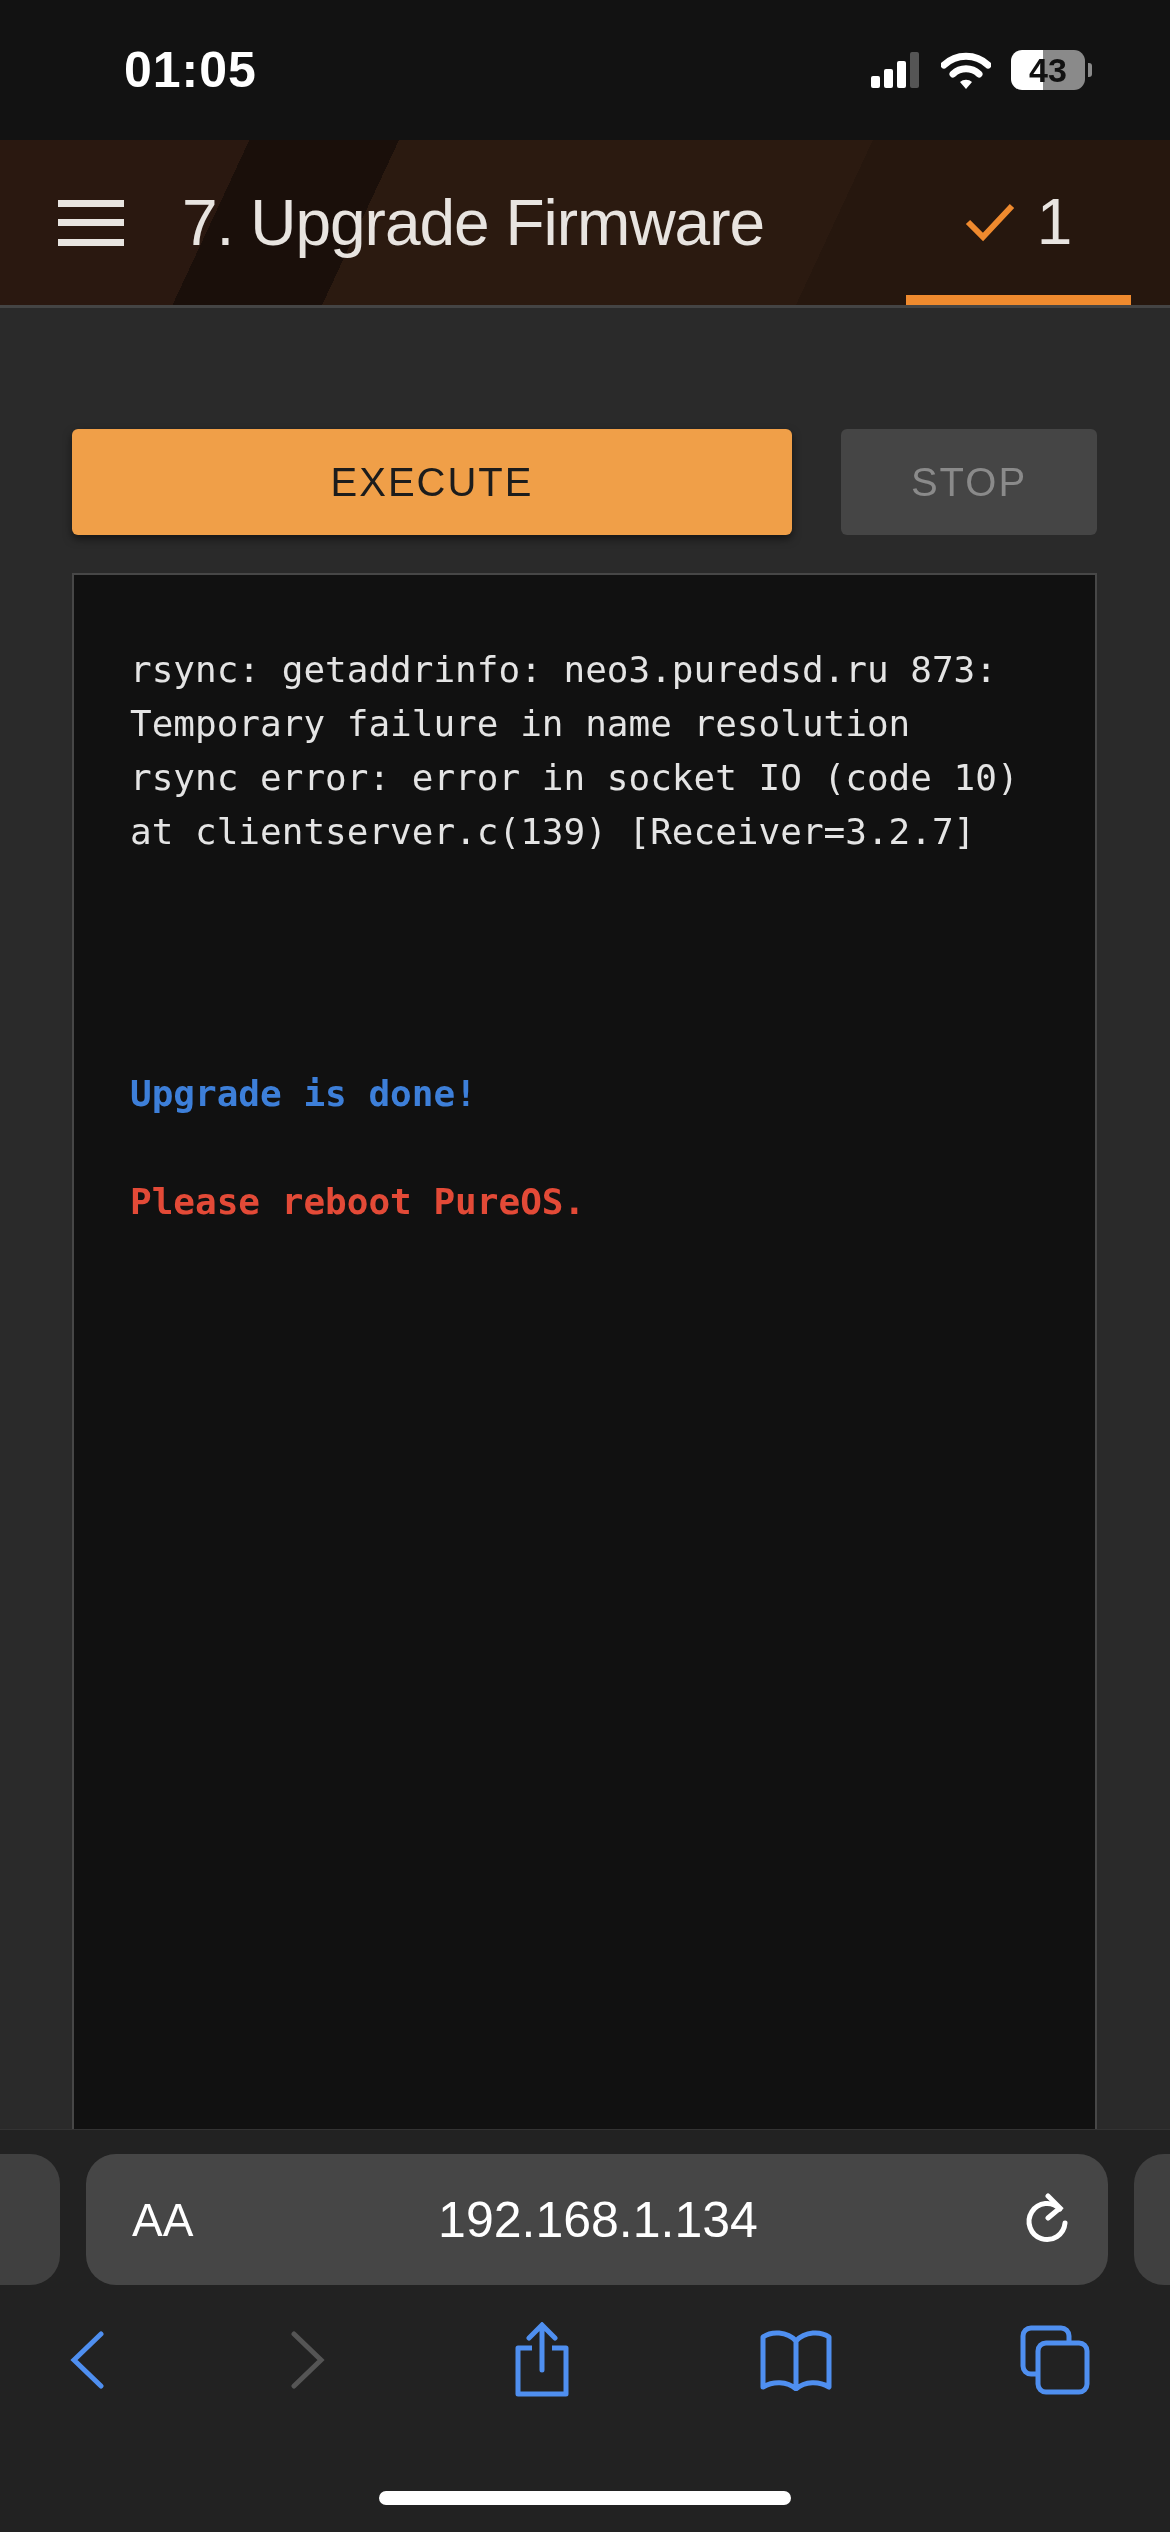  What do you see at coordinates (574, 778) in the screenshot?
I see `log-line: rsync error: error in socket IO (code 10)` at bounding box center [574, 778].